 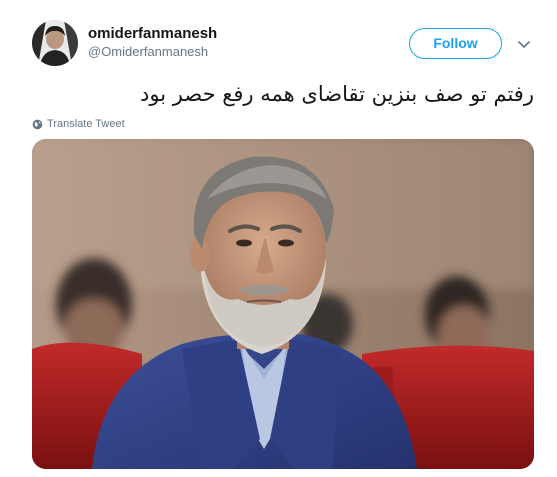 I want to click on tweet-text: رفتم تو صف بنزین تقاضای همه رفع حصر بود, so click(x=337, y=94).